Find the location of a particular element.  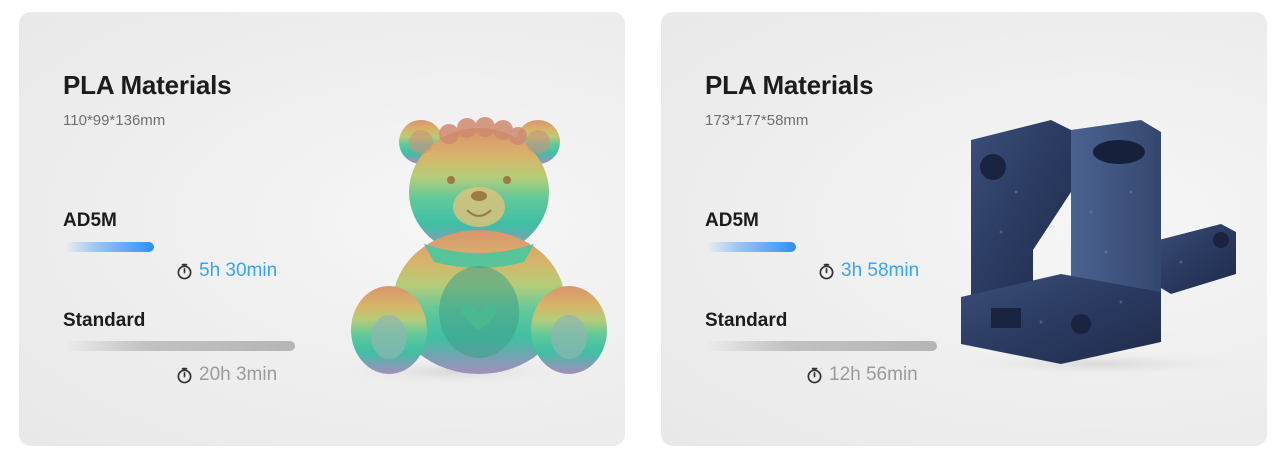

ad5m-print-time: 3h 58min is located at coordinates (868, 271).